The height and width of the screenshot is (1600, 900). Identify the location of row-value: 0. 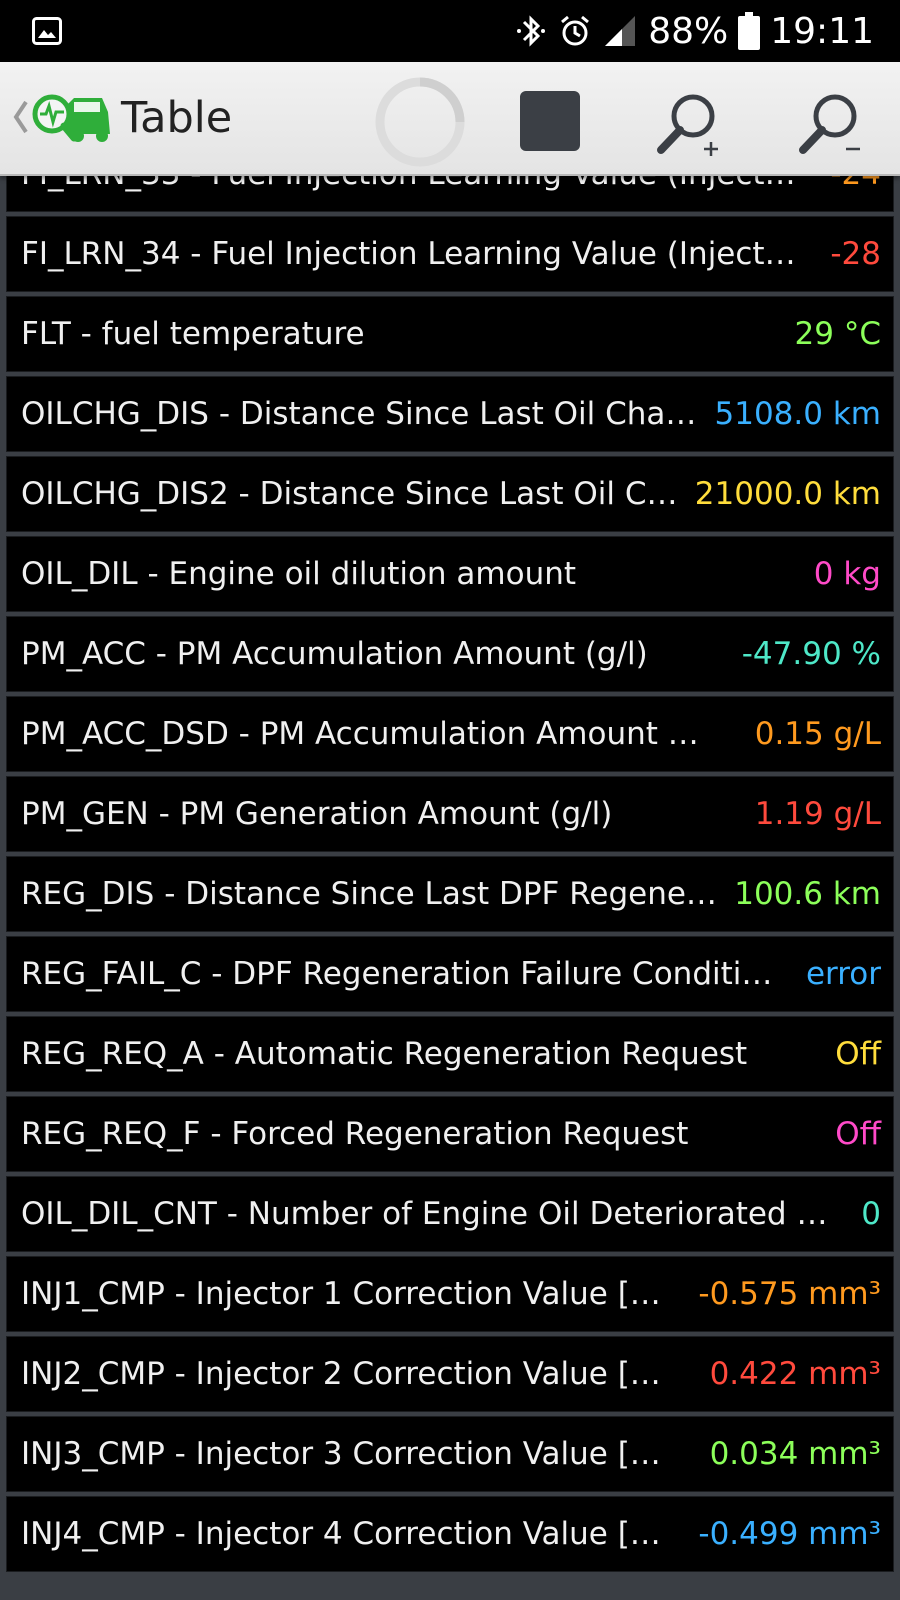
(871, 1214).